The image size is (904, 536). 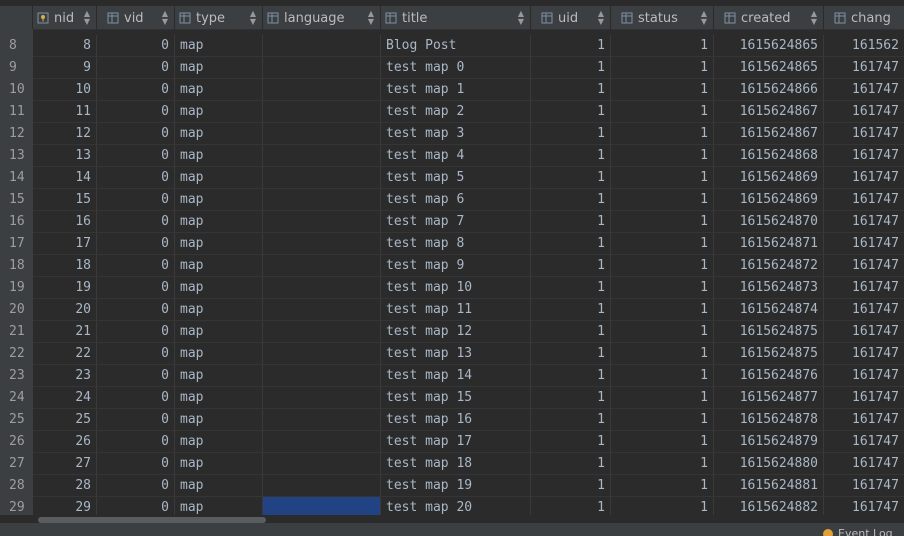 What do you see at coordinates (65, 244) in the screenshot?
I see `cell-nid: 17` at bounding box center [65, 244].